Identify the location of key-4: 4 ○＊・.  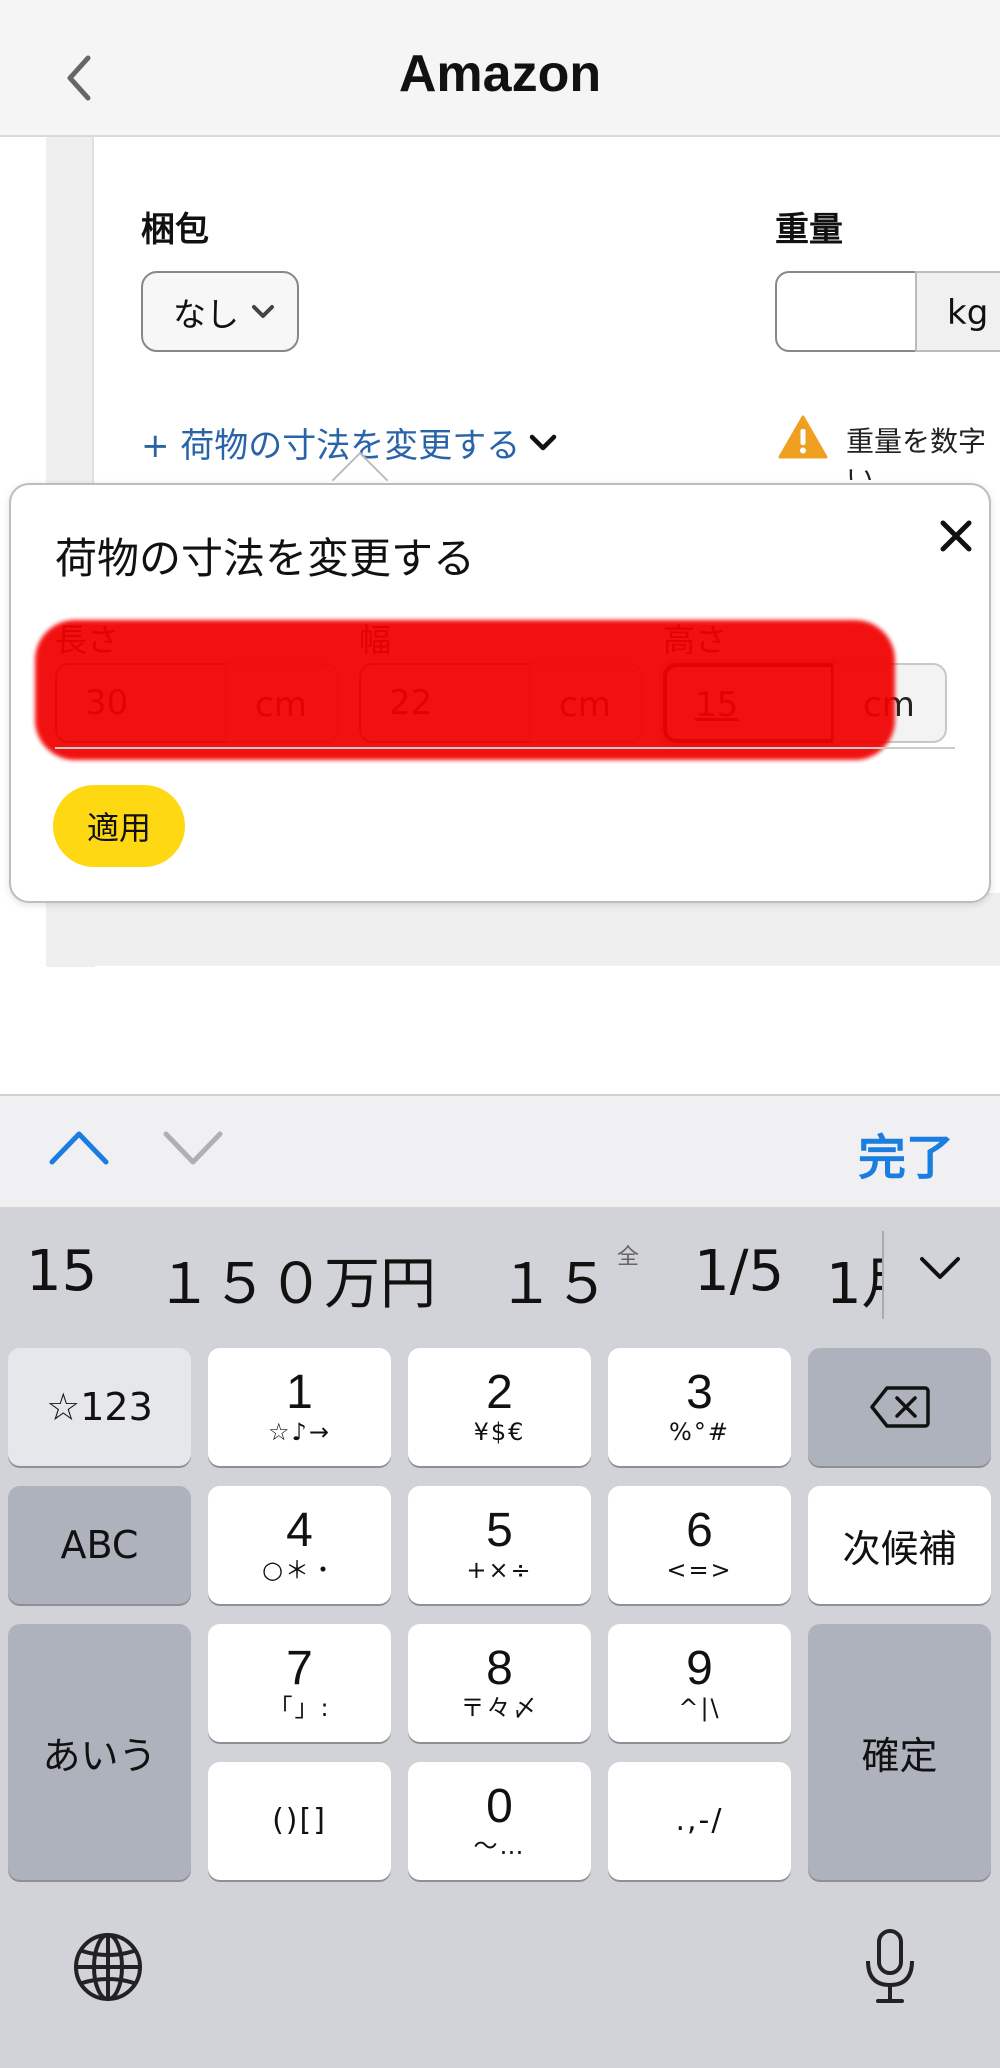
(299, 1545).